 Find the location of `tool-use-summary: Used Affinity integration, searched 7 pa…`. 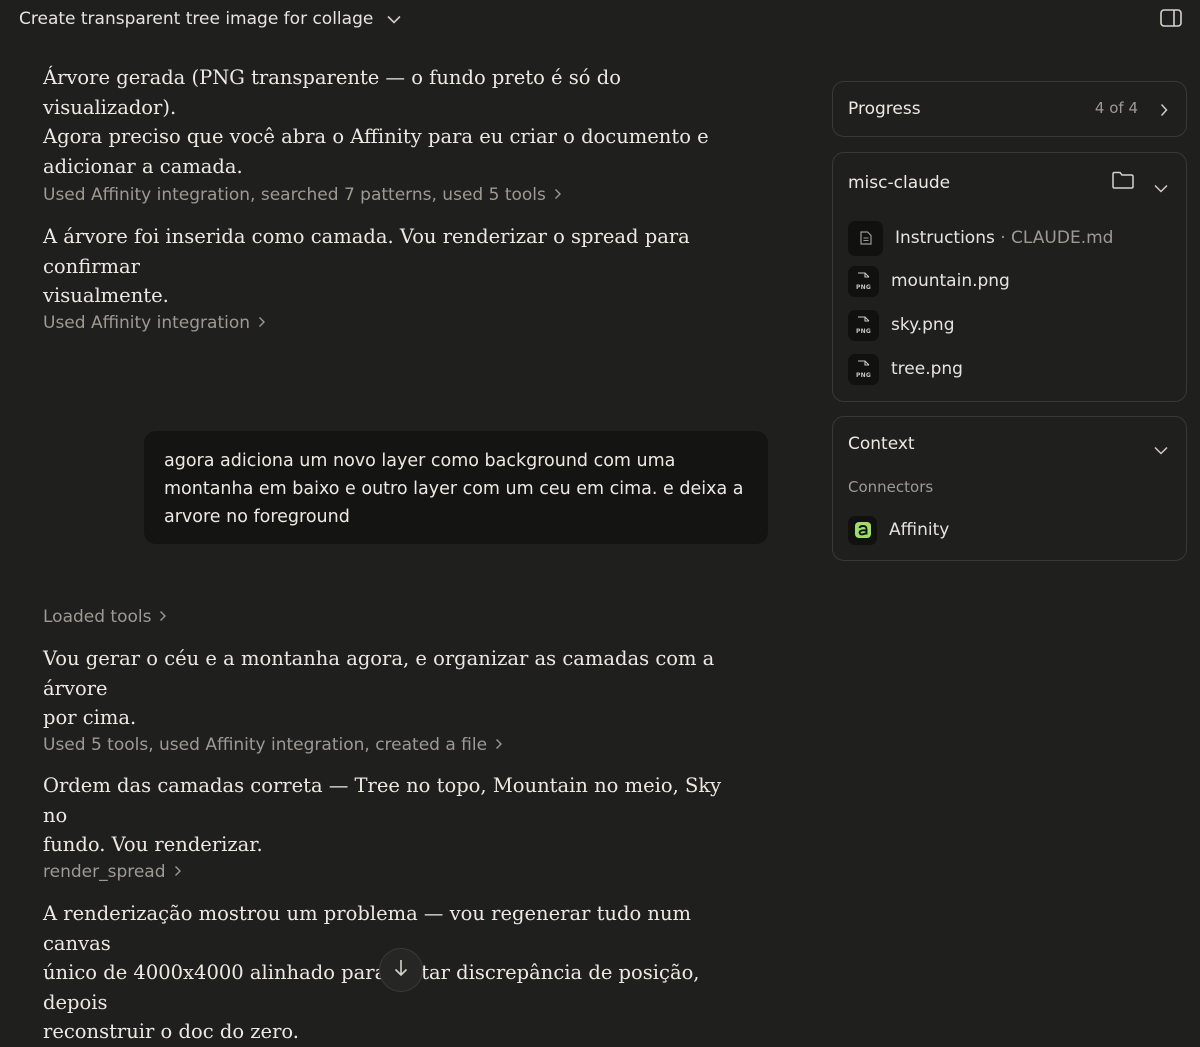

tool-use-summary: Used Affinity integration, searched 7 pa… is located at coordinates (302, 195).